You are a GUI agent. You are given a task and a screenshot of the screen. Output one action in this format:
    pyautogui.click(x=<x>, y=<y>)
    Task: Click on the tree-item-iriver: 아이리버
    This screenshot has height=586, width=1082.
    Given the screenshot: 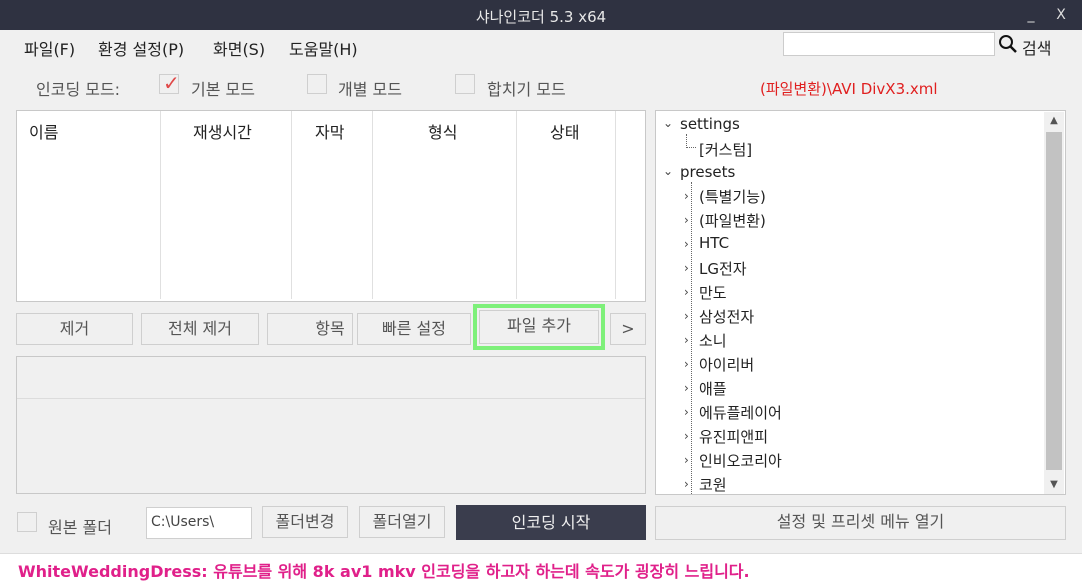 What is the action you would take?
    pyautogui.click(x=726, y=364)
    